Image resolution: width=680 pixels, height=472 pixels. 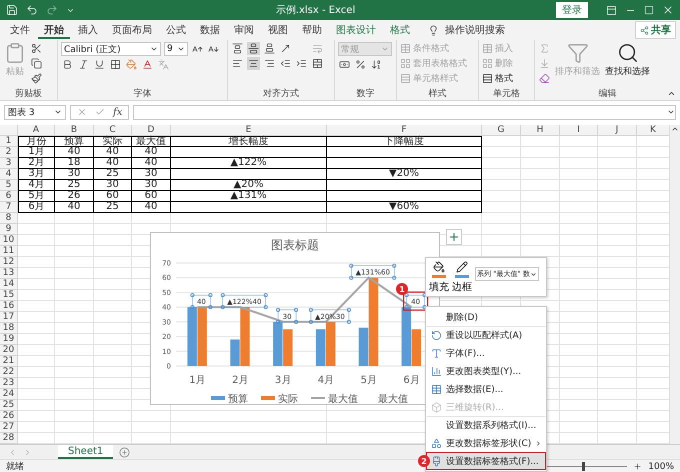 What do you see at coordinates (317, 63) in the screenshot?
I see `merge-button` at bounding box center [317, 63].